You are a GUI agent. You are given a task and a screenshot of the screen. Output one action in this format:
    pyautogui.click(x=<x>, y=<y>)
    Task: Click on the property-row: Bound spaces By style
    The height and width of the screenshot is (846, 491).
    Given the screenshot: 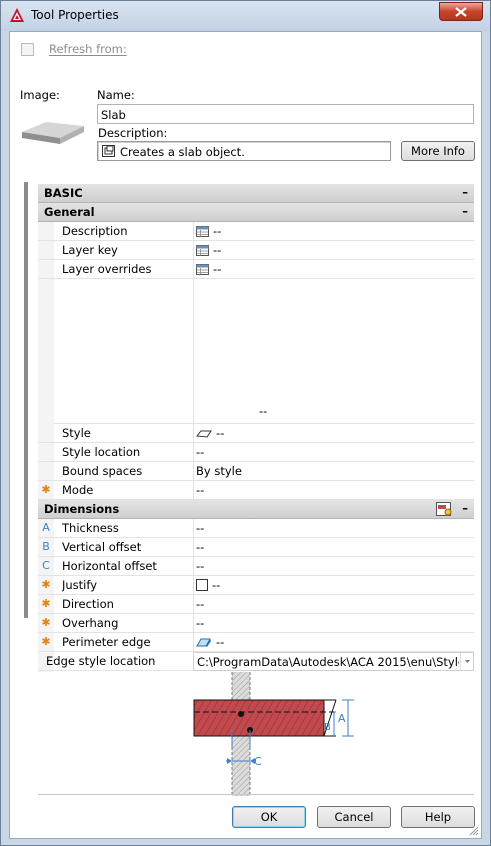 What is the action you would take?
    pyautogui.click(x=256, y=471)
    